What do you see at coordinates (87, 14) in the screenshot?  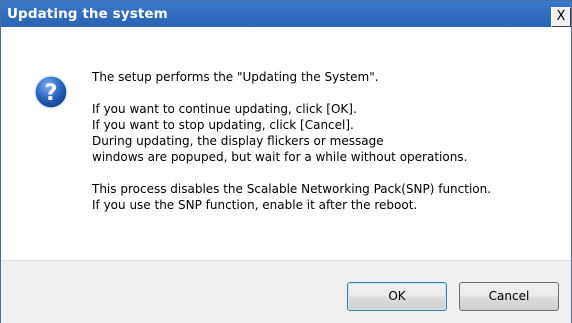 I see `dialog-title: Updating the system` at bounding box center [87, 14].